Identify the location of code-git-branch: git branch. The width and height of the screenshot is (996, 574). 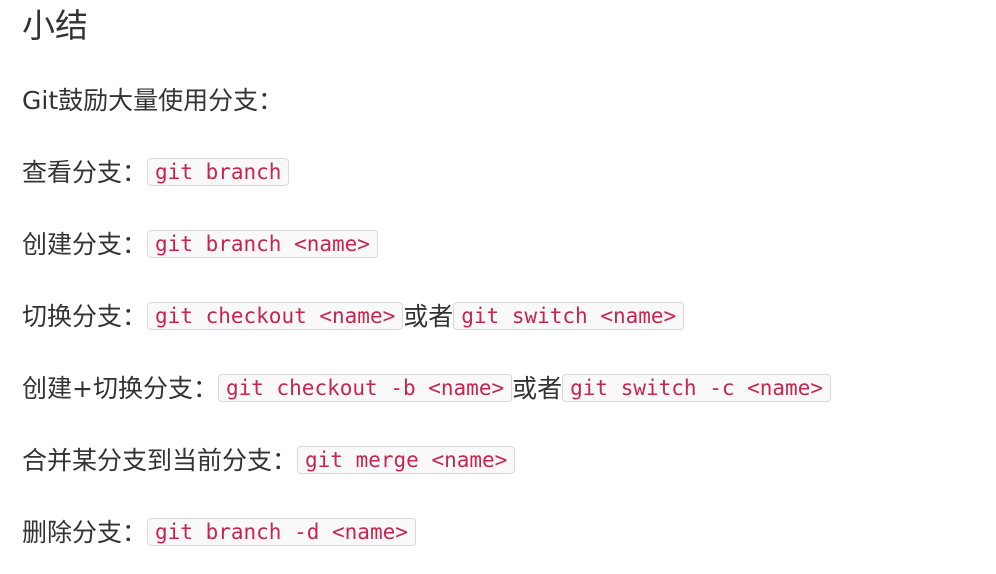
(218, 172).